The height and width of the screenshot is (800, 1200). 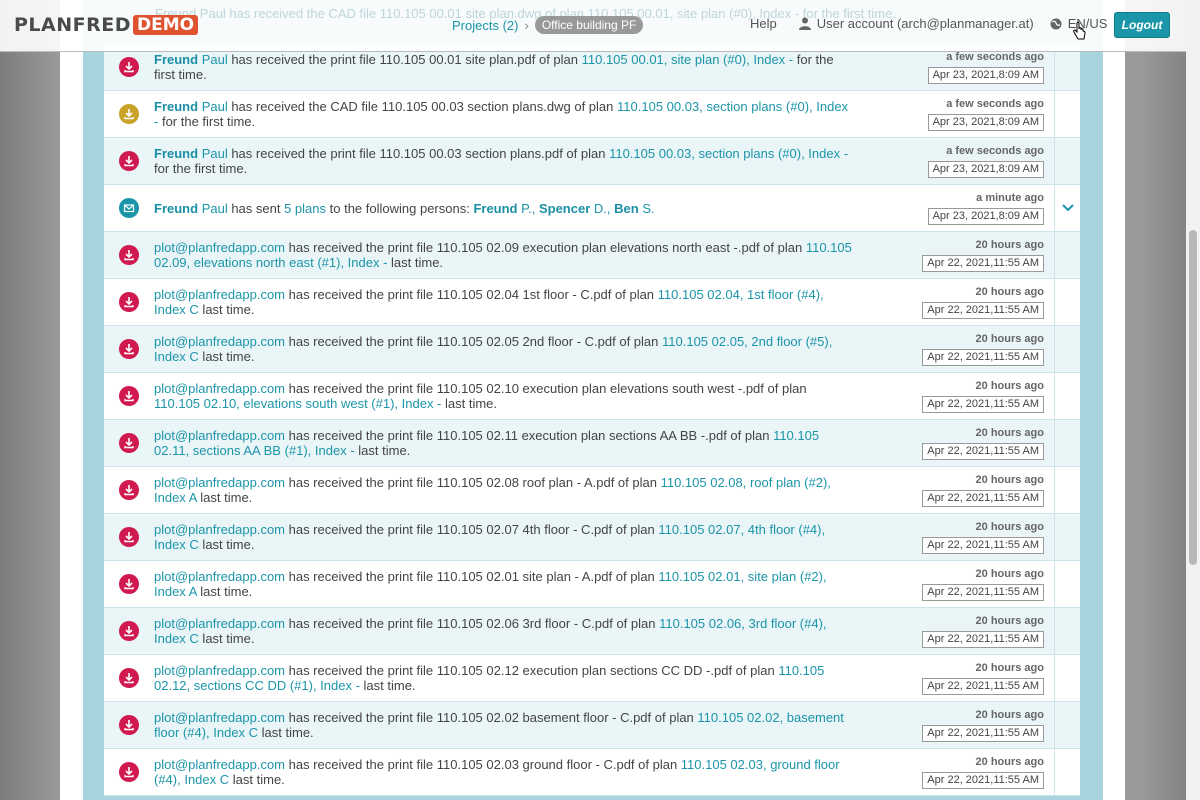 What do you see at coordinates (1079, 31) in the screenshot?
I see `hand-cursor-icon` at bounding box center [1079, 31].